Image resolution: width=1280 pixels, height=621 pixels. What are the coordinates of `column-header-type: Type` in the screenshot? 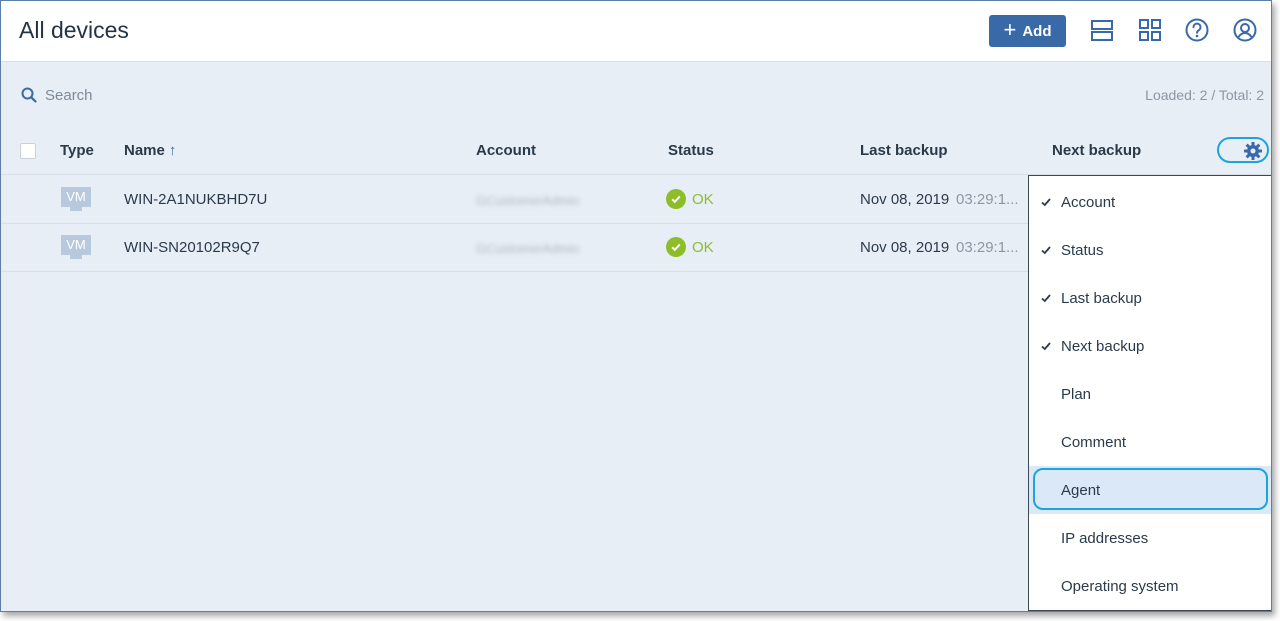 It's located at (77, 150).